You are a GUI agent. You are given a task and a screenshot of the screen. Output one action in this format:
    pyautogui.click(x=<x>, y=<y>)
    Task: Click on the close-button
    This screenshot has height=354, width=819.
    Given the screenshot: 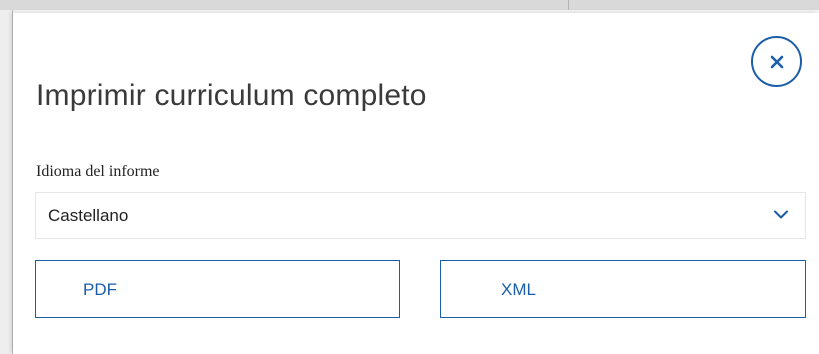 What is the action you would take?
    pyautogui.click(x=776, y=61)
    